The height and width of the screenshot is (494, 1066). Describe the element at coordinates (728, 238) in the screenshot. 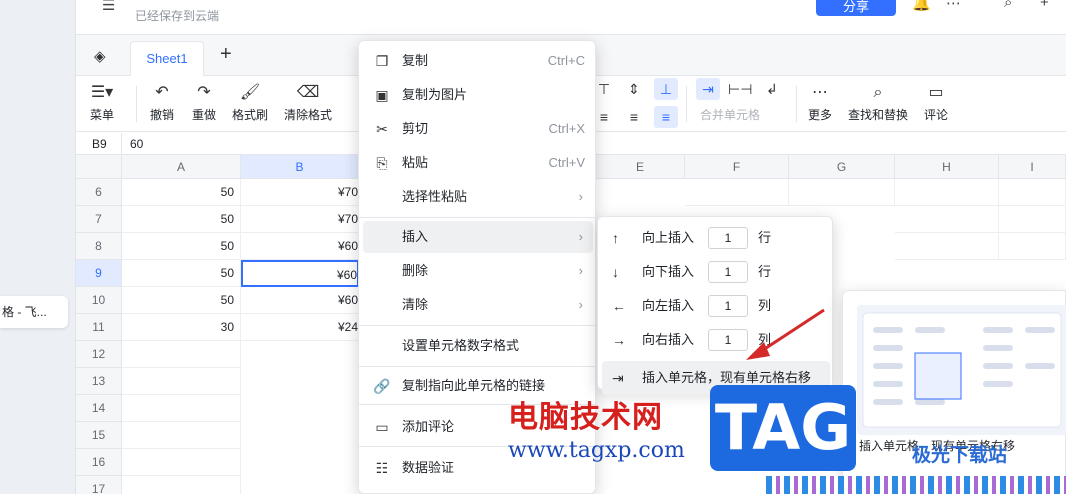

I see `insert-above-count-input: 1` at that location.